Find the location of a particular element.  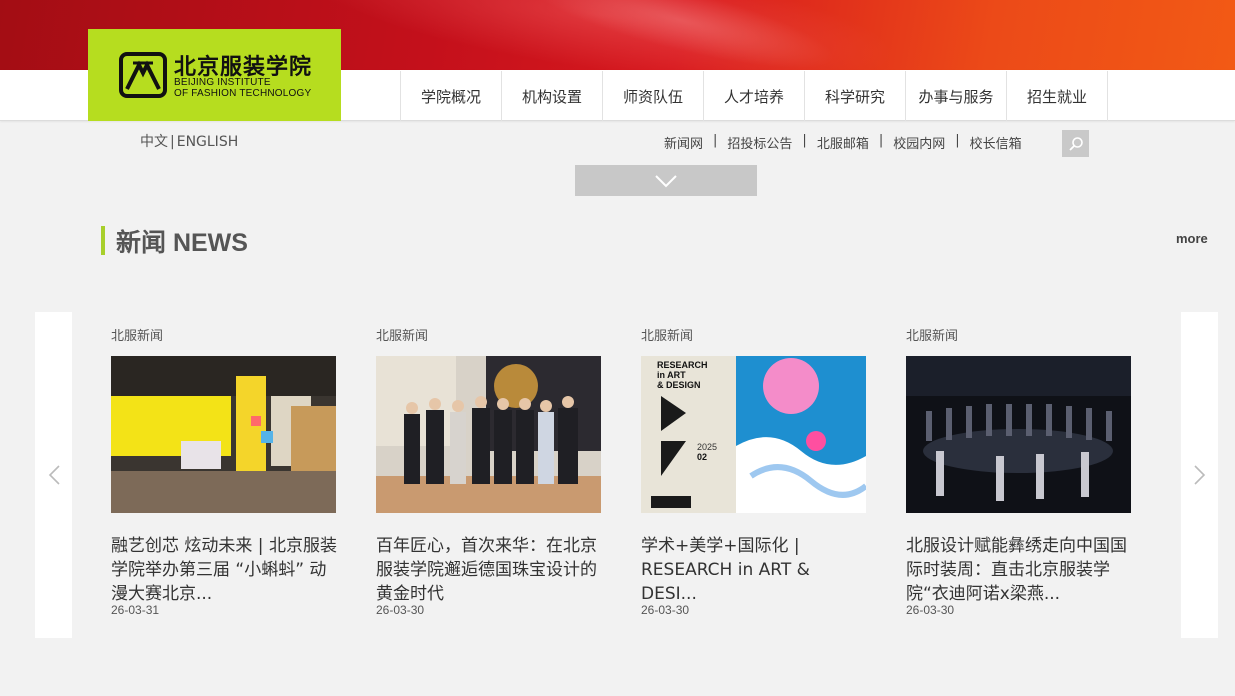

runway-photo is located at coordinates (1018, 434).